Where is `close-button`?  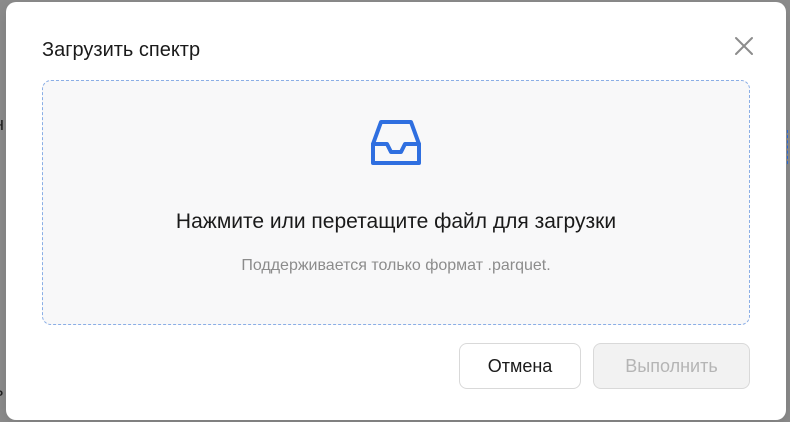
close-button is located at coordinates (744, 46).